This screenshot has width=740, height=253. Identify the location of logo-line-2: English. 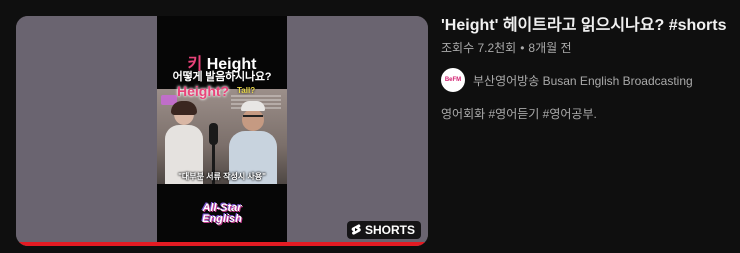
(222, 219).